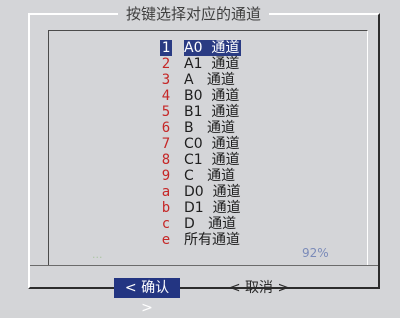 The height and width of the screenshot is (318, 400). I want to click on menu-label: A 通道, so click(209, 80).